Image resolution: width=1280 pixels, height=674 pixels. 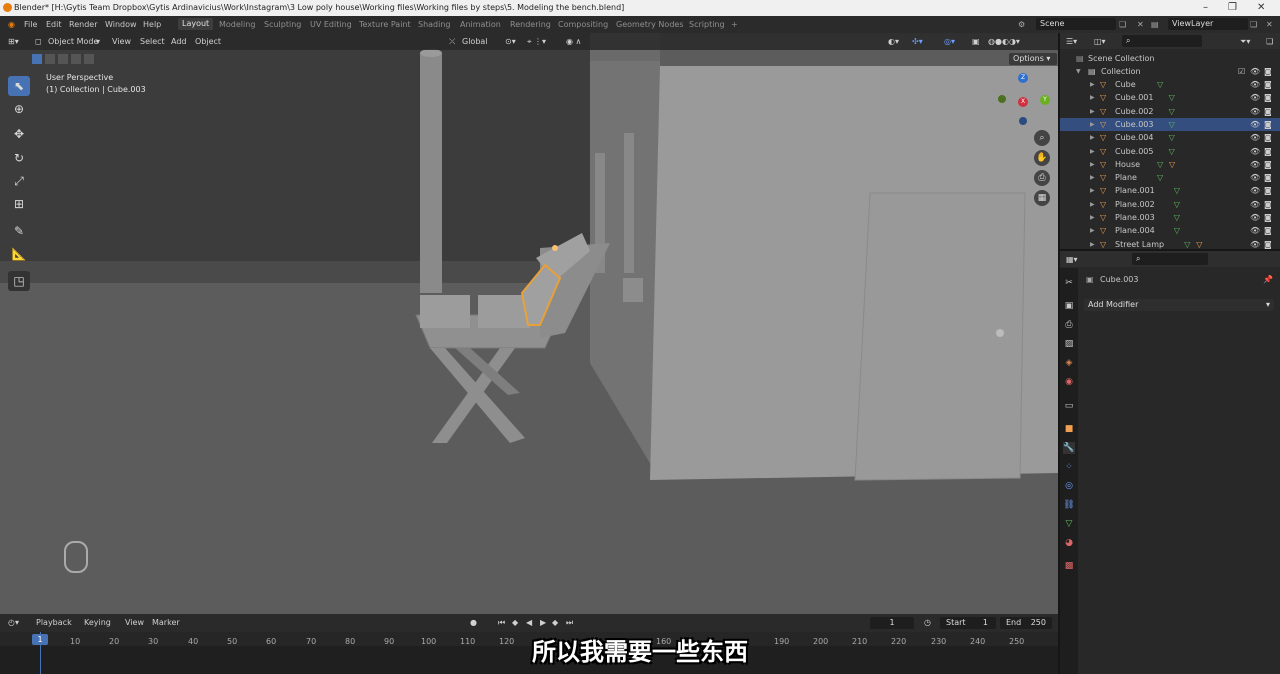 What do you see at coordinates (1023, 102) in the screenshot?
I see `x-axis-handle: X` at bounding box center [1023, 102].